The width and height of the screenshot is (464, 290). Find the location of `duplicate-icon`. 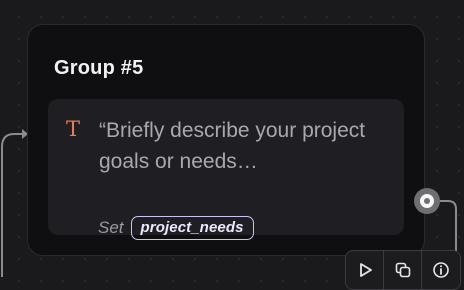

duplicate-icon is located at coordinates (402, 270).